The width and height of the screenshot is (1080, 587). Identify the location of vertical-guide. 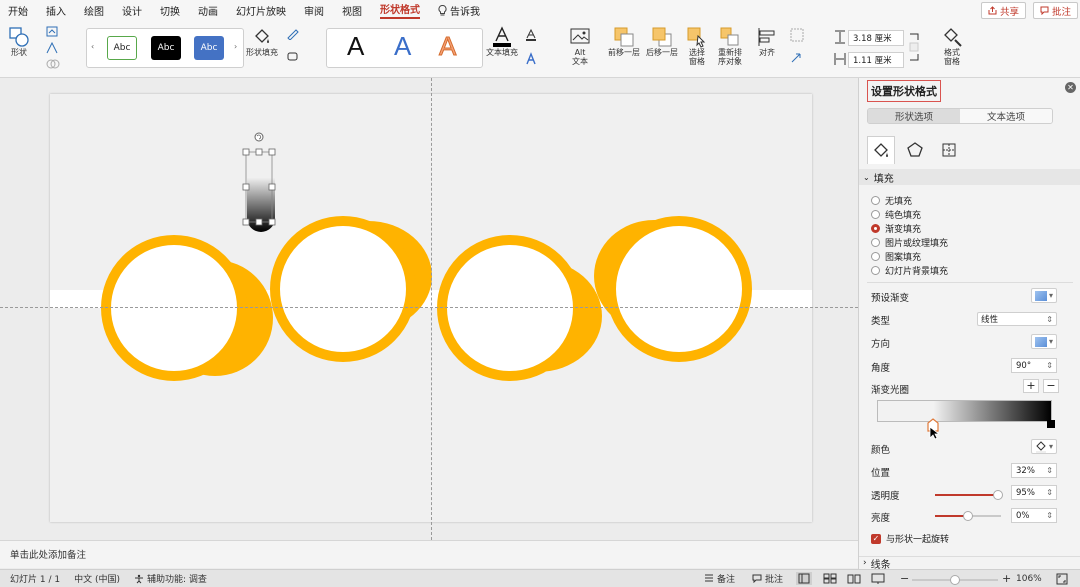
(431, 309).